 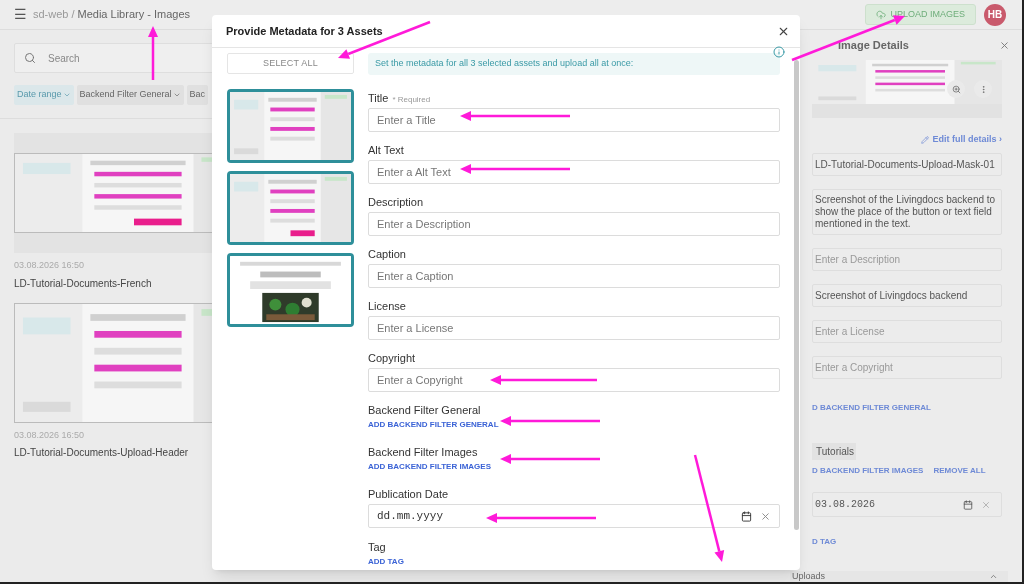 I want to click on info-text: Set the metadata for all 3 selected assets and upload all at once:, so click(x=504, y=64).